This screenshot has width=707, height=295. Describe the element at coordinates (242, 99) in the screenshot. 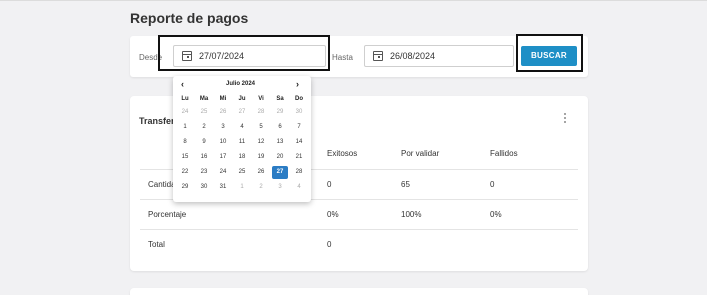

I see `weekday-label: Ju` at that location.